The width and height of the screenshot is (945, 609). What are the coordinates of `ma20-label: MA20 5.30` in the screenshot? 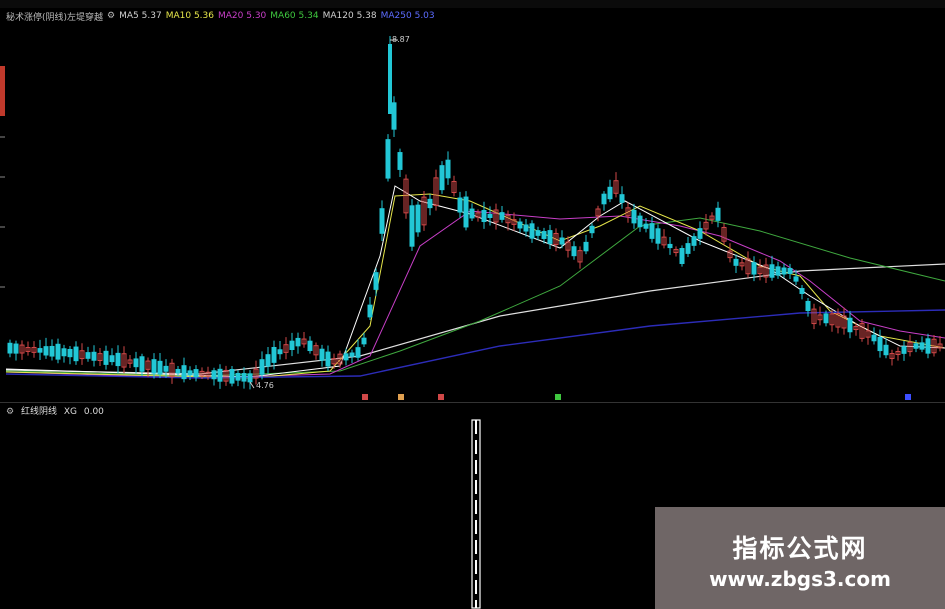 It's located at (242, 16).